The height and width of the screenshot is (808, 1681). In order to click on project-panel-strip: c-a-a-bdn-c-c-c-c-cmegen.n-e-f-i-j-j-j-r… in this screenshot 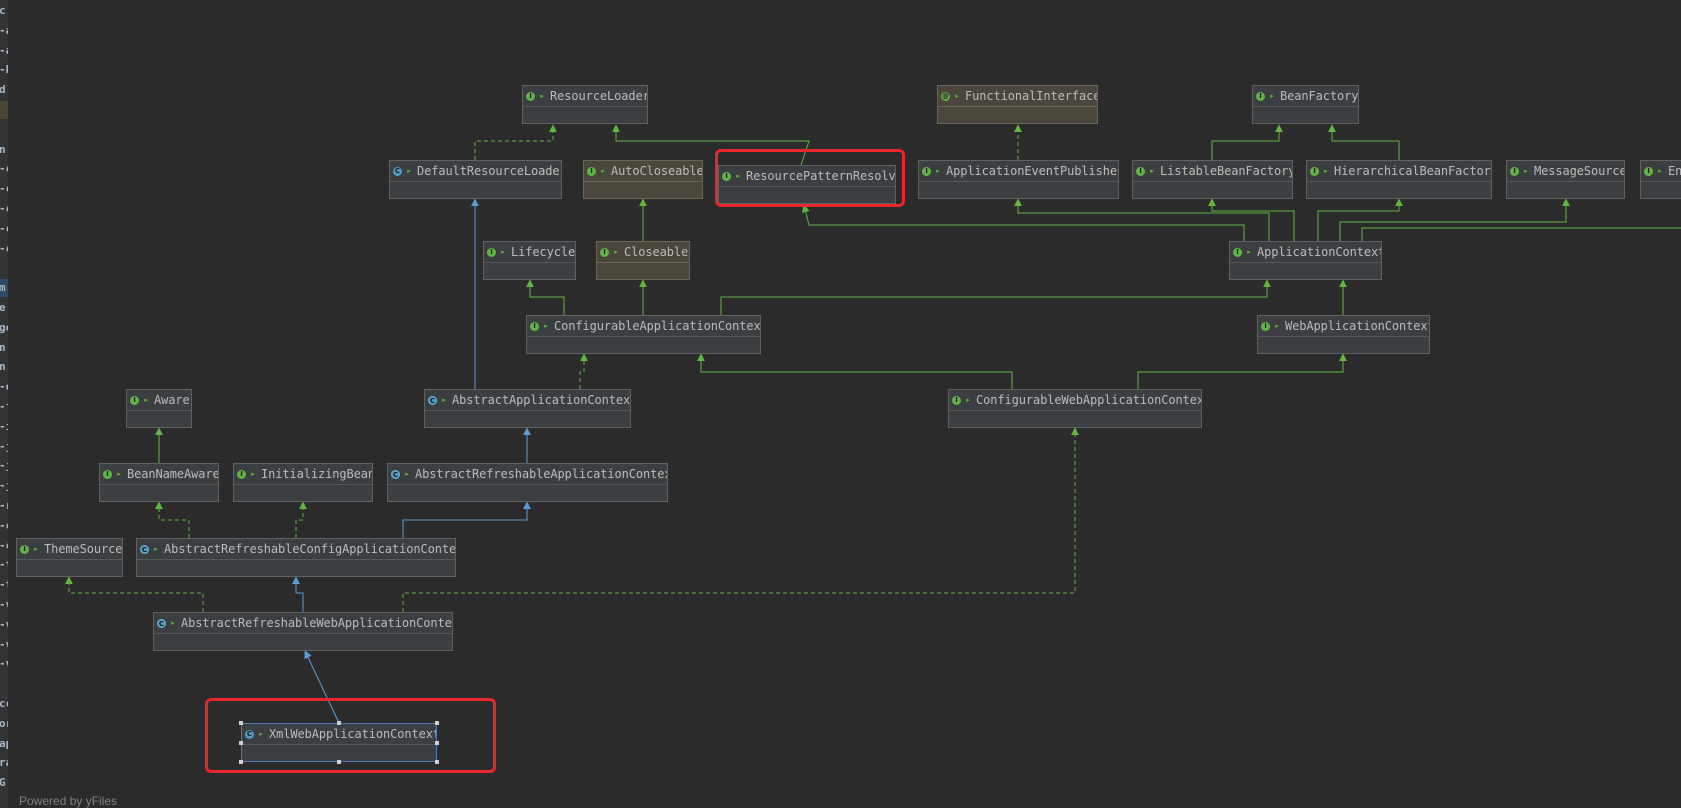, I will do `click(4, 404)`.